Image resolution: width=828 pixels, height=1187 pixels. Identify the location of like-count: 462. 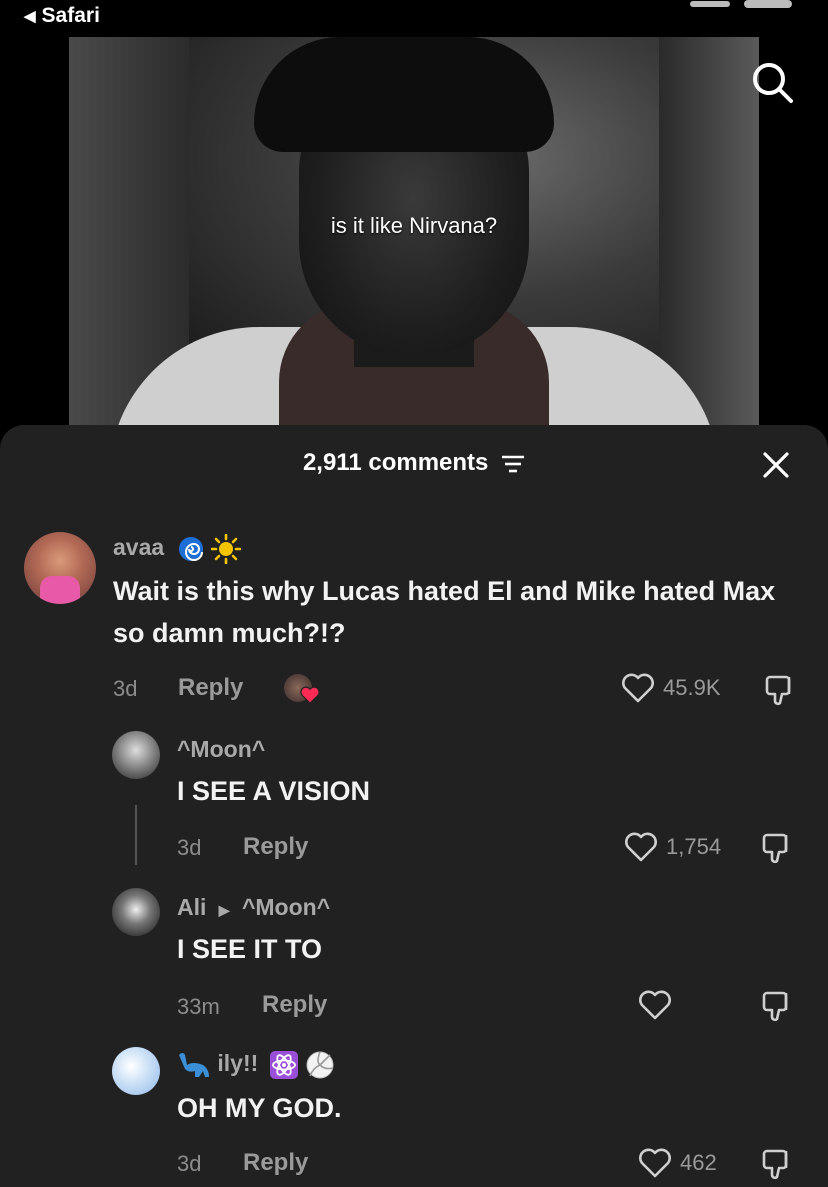
(698, 1162).